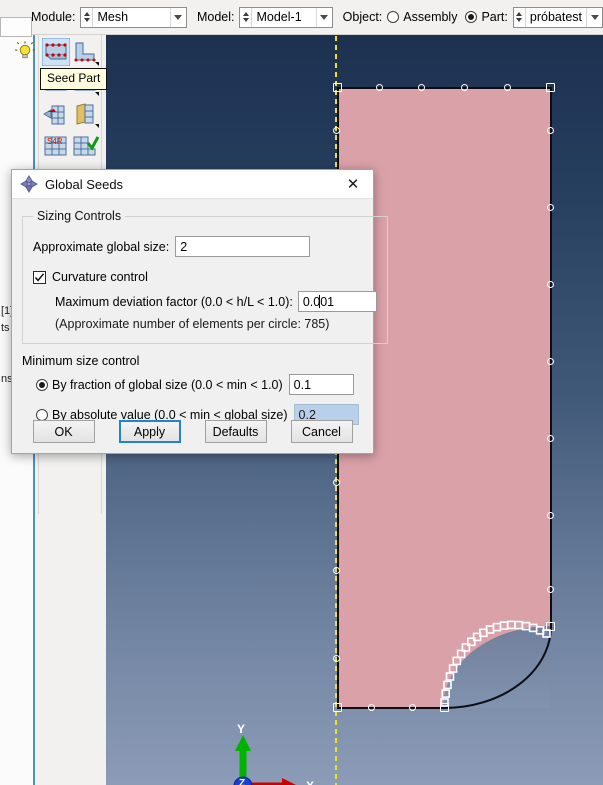 This screenshot has width=603, height=785. What do you see at coordinates (471, 17) in the screenshot?
I see `object-part-radio` at bounding box center [471, 17].